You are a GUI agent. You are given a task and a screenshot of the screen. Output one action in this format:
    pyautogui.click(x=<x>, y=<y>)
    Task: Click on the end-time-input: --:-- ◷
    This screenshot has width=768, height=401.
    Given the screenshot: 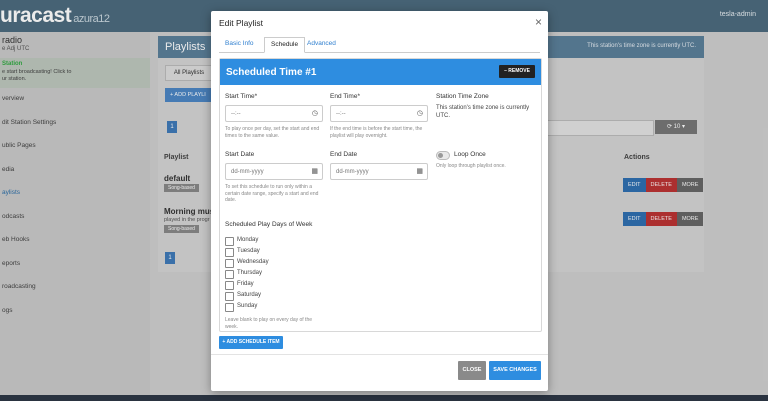 What is the action you would take?
    pyautogui.click(x=379, y=113)
    